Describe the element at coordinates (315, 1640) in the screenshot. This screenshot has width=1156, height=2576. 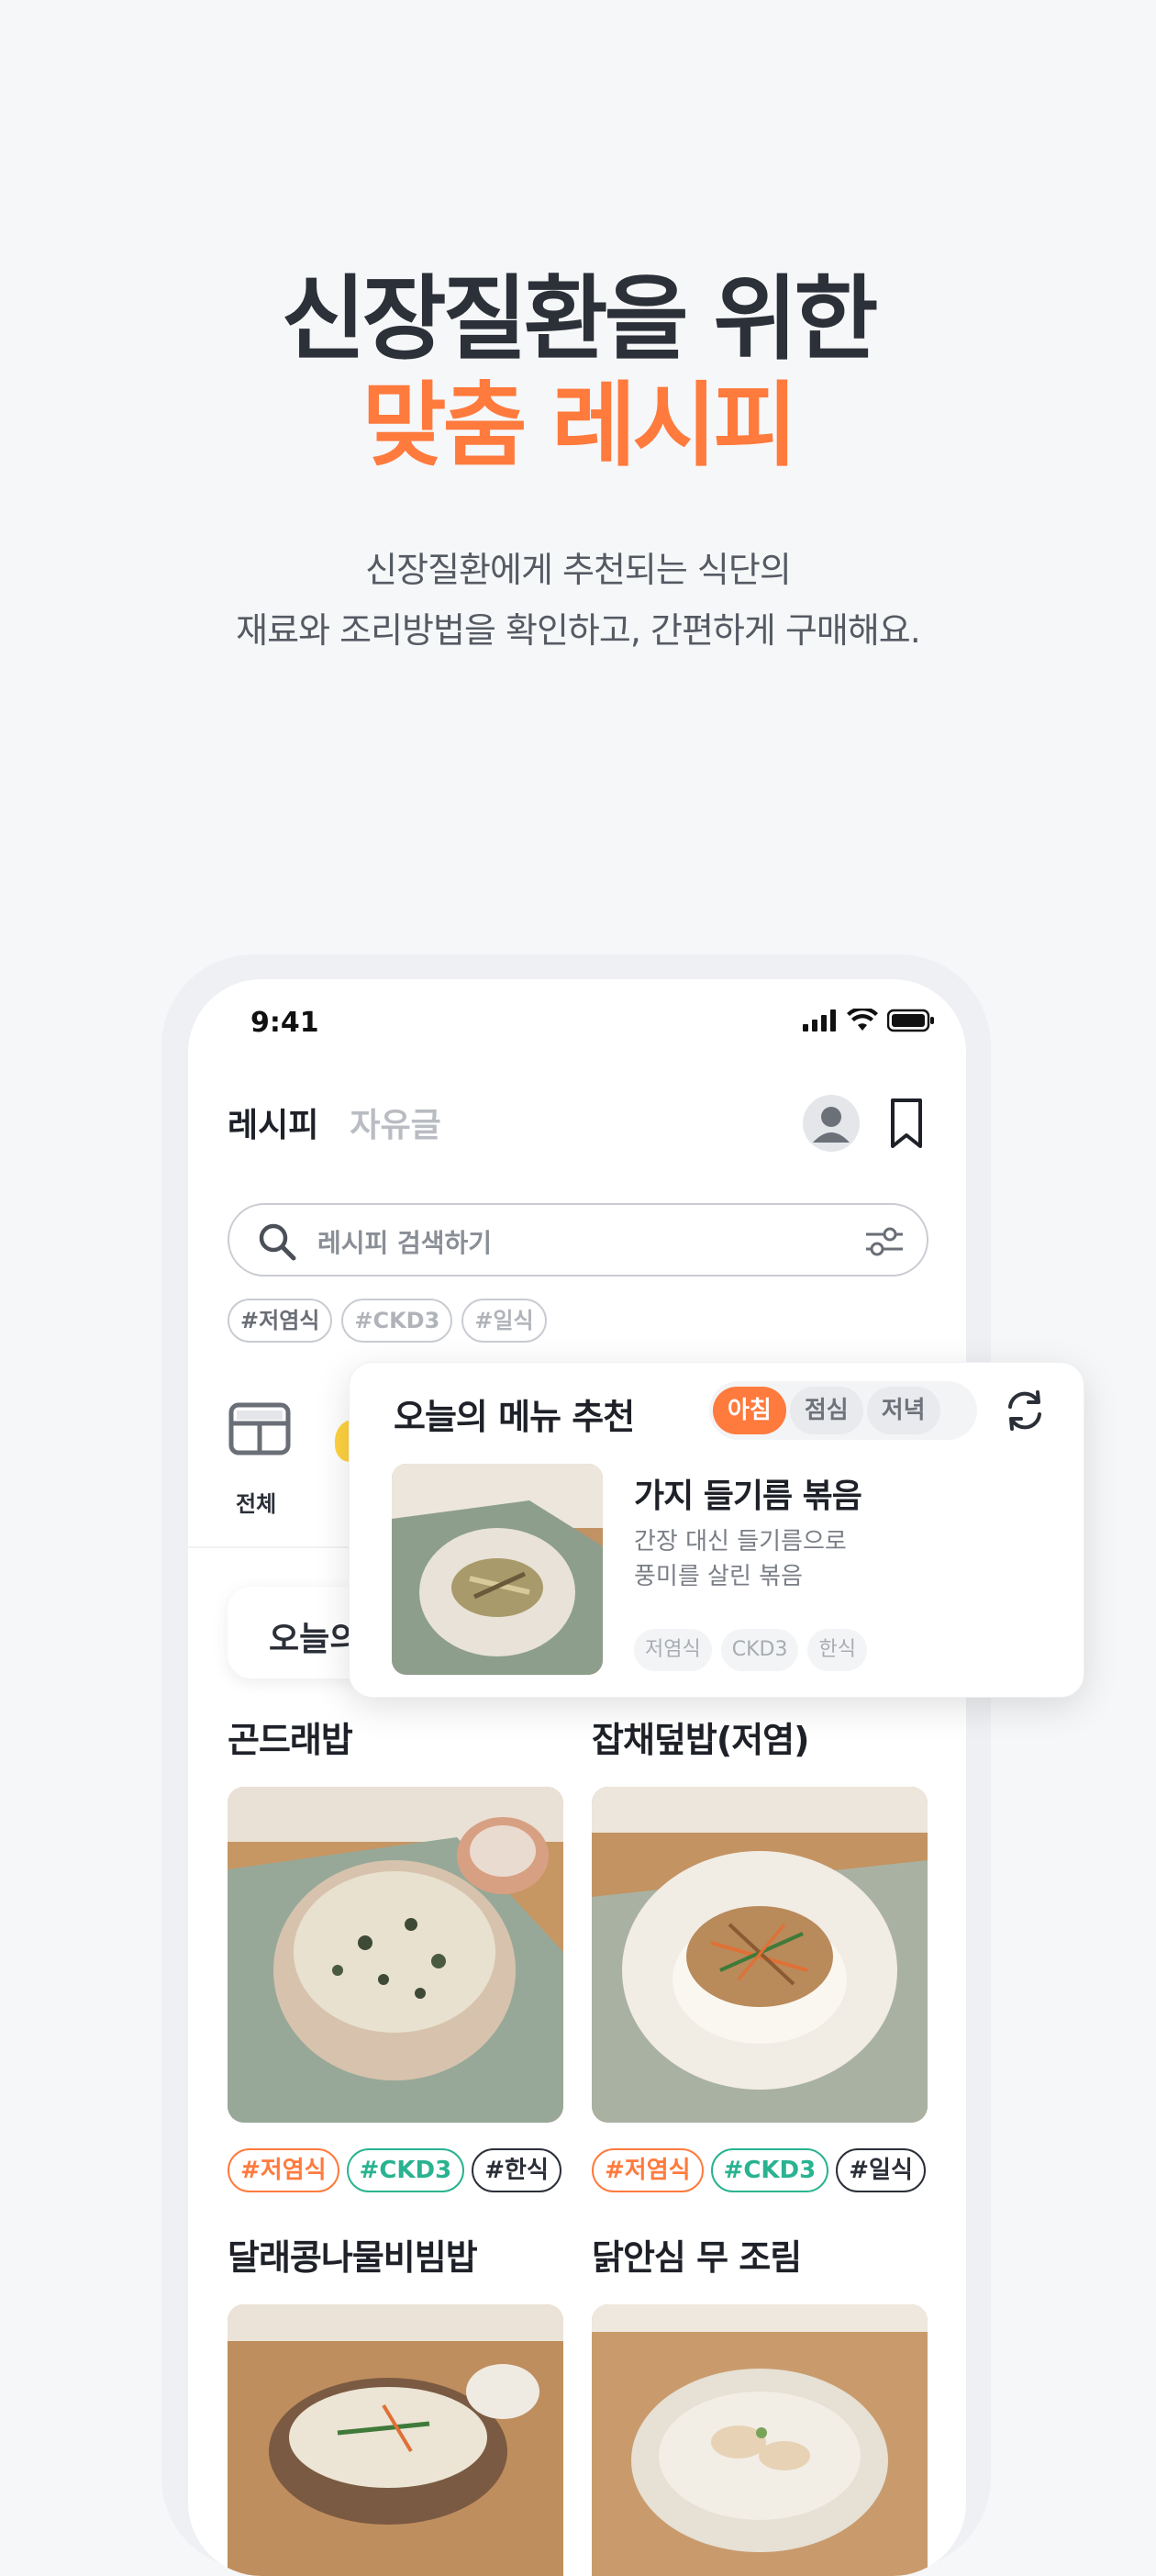
I see `today-label: 오늘의` at that location.